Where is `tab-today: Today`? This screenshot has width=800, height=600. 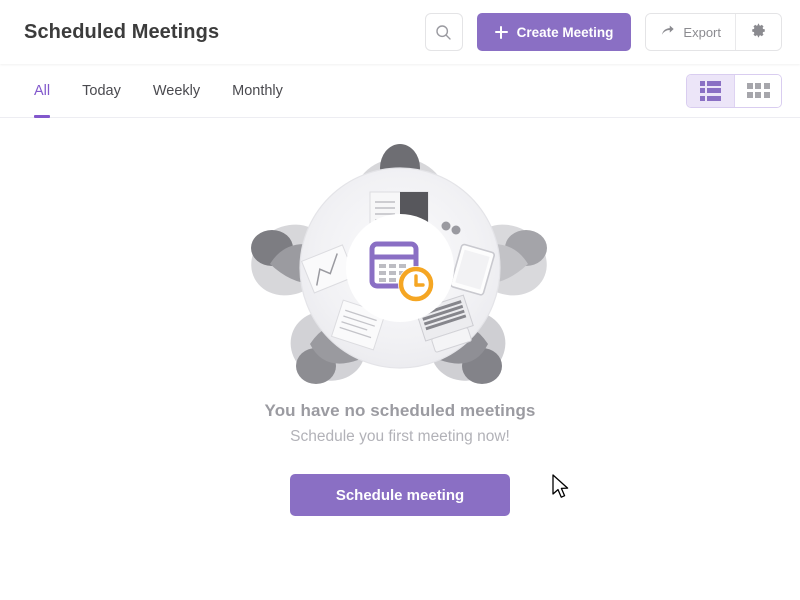 tab-today: Today is located at coordinates (101, 90).